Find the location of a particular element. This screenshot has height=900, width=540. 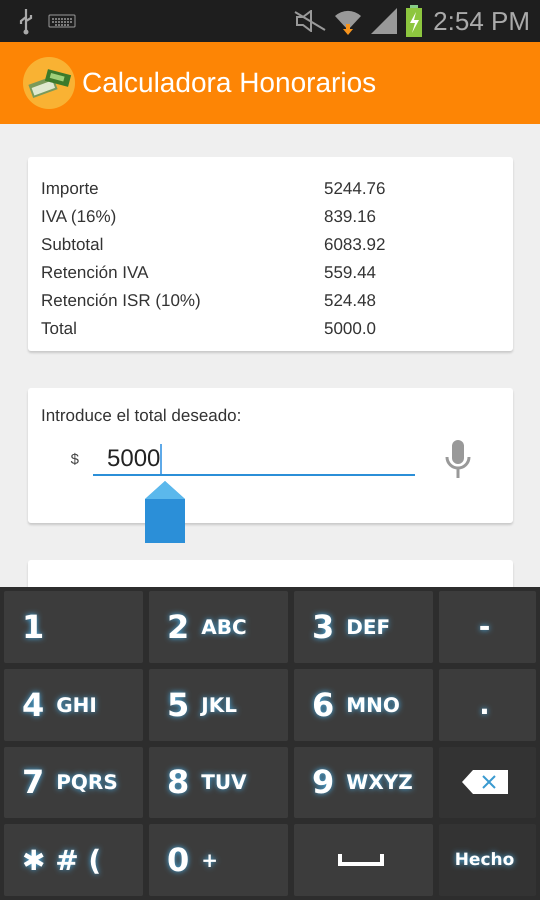

space-key is located at coordinates (363, 860).